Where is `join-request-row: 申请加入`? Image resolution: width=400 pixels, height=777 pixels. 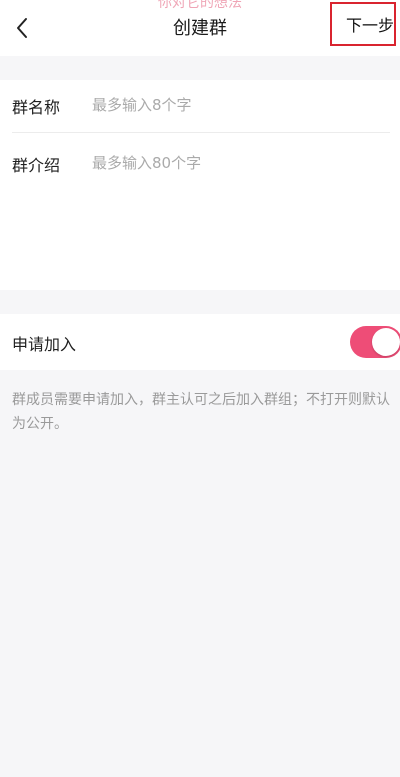
join-request-row: 申请加入 is located at coordinates (200, 342).